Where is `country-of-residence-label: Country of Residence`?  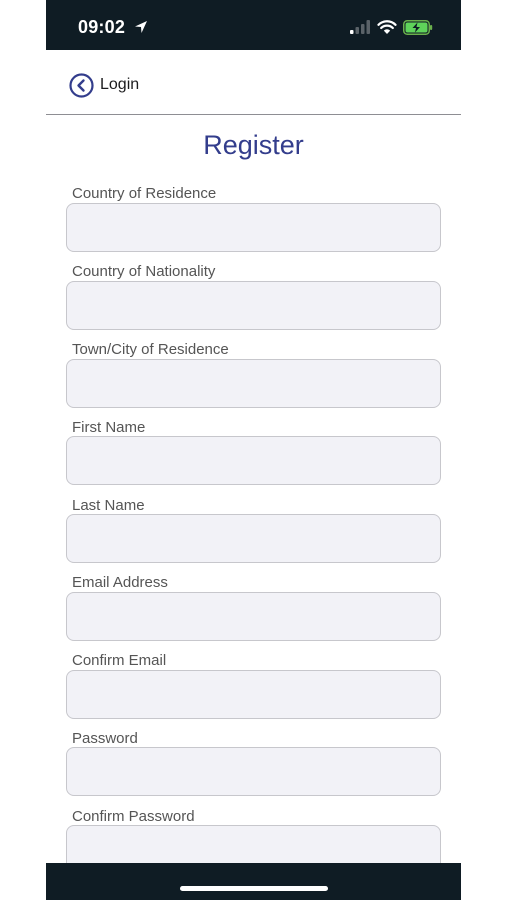 country-of-residence-label: Country of Residence is located at coordinates (144, 193).